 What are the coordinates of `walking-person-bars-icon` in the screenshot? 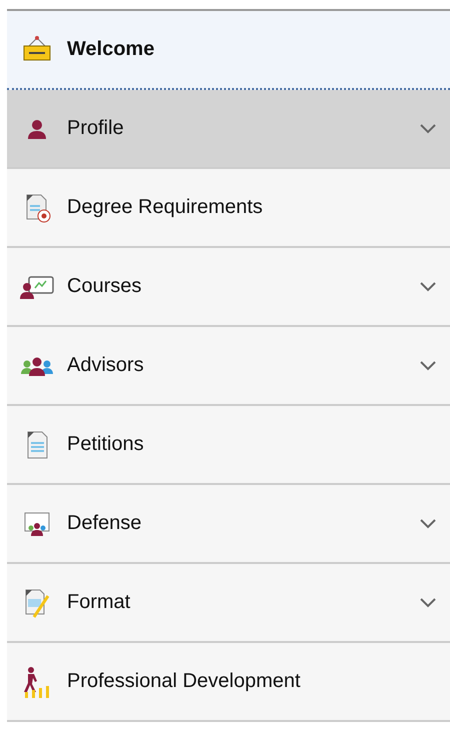 It's located at (37, 682).